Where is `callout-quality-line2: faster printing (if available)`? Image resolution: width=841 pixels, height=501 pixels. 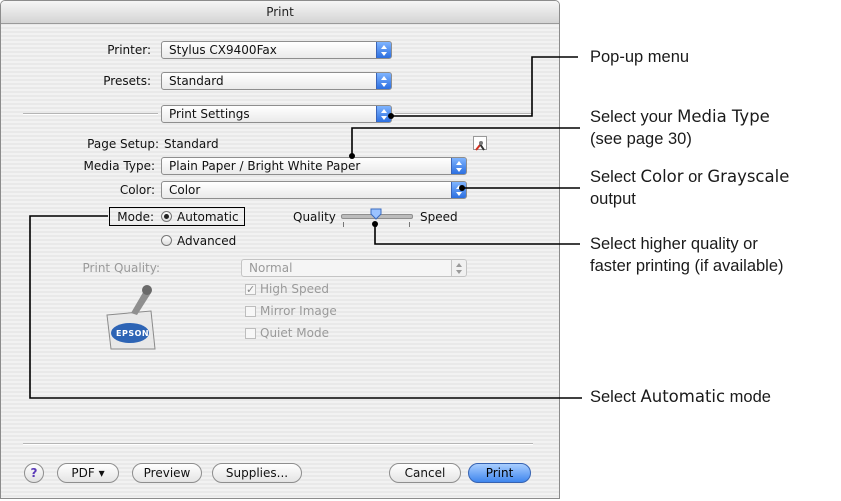
callout-quality-line2: faster printing (if available) is located at coordinates (687, 266).